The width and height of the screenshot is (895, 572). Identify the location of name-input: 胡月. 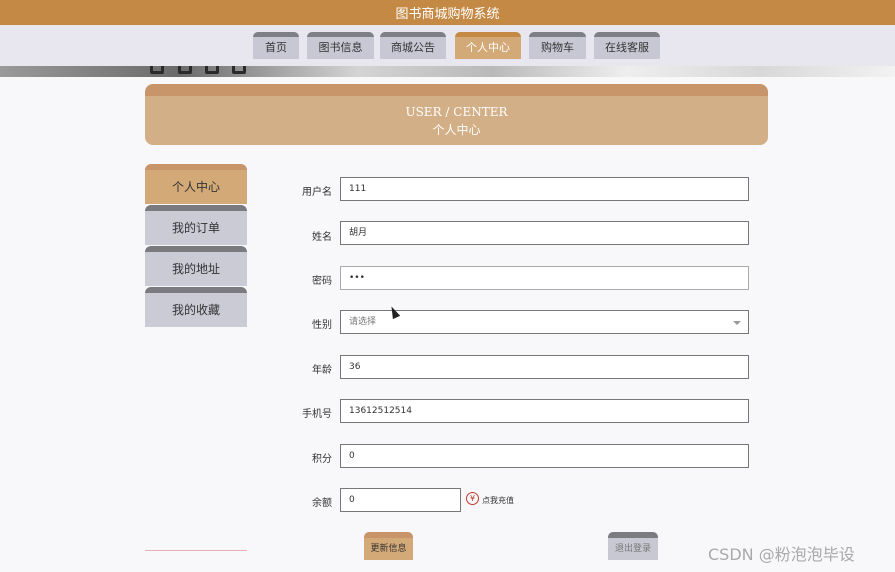
(544, 233).